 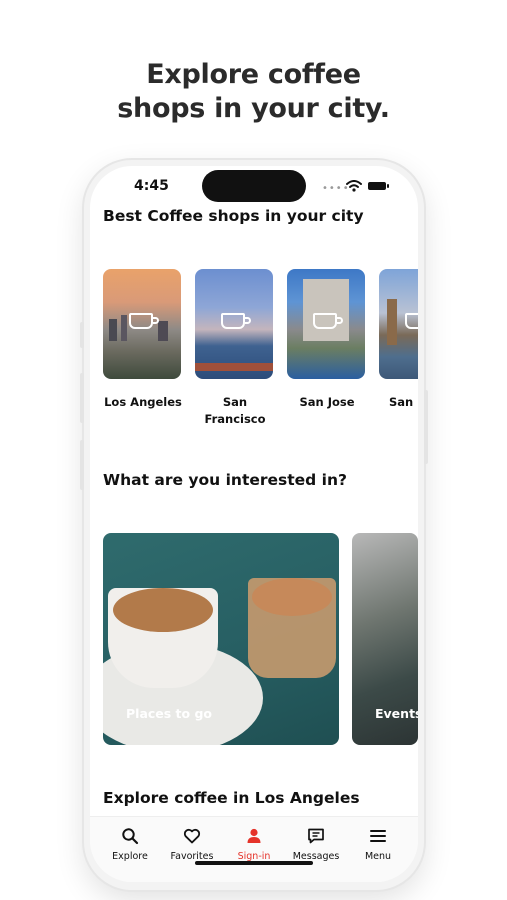 What do you see at coordinates (130, 836) in the screenshot?
I see `search-icon` at bounding box center [130, 836].